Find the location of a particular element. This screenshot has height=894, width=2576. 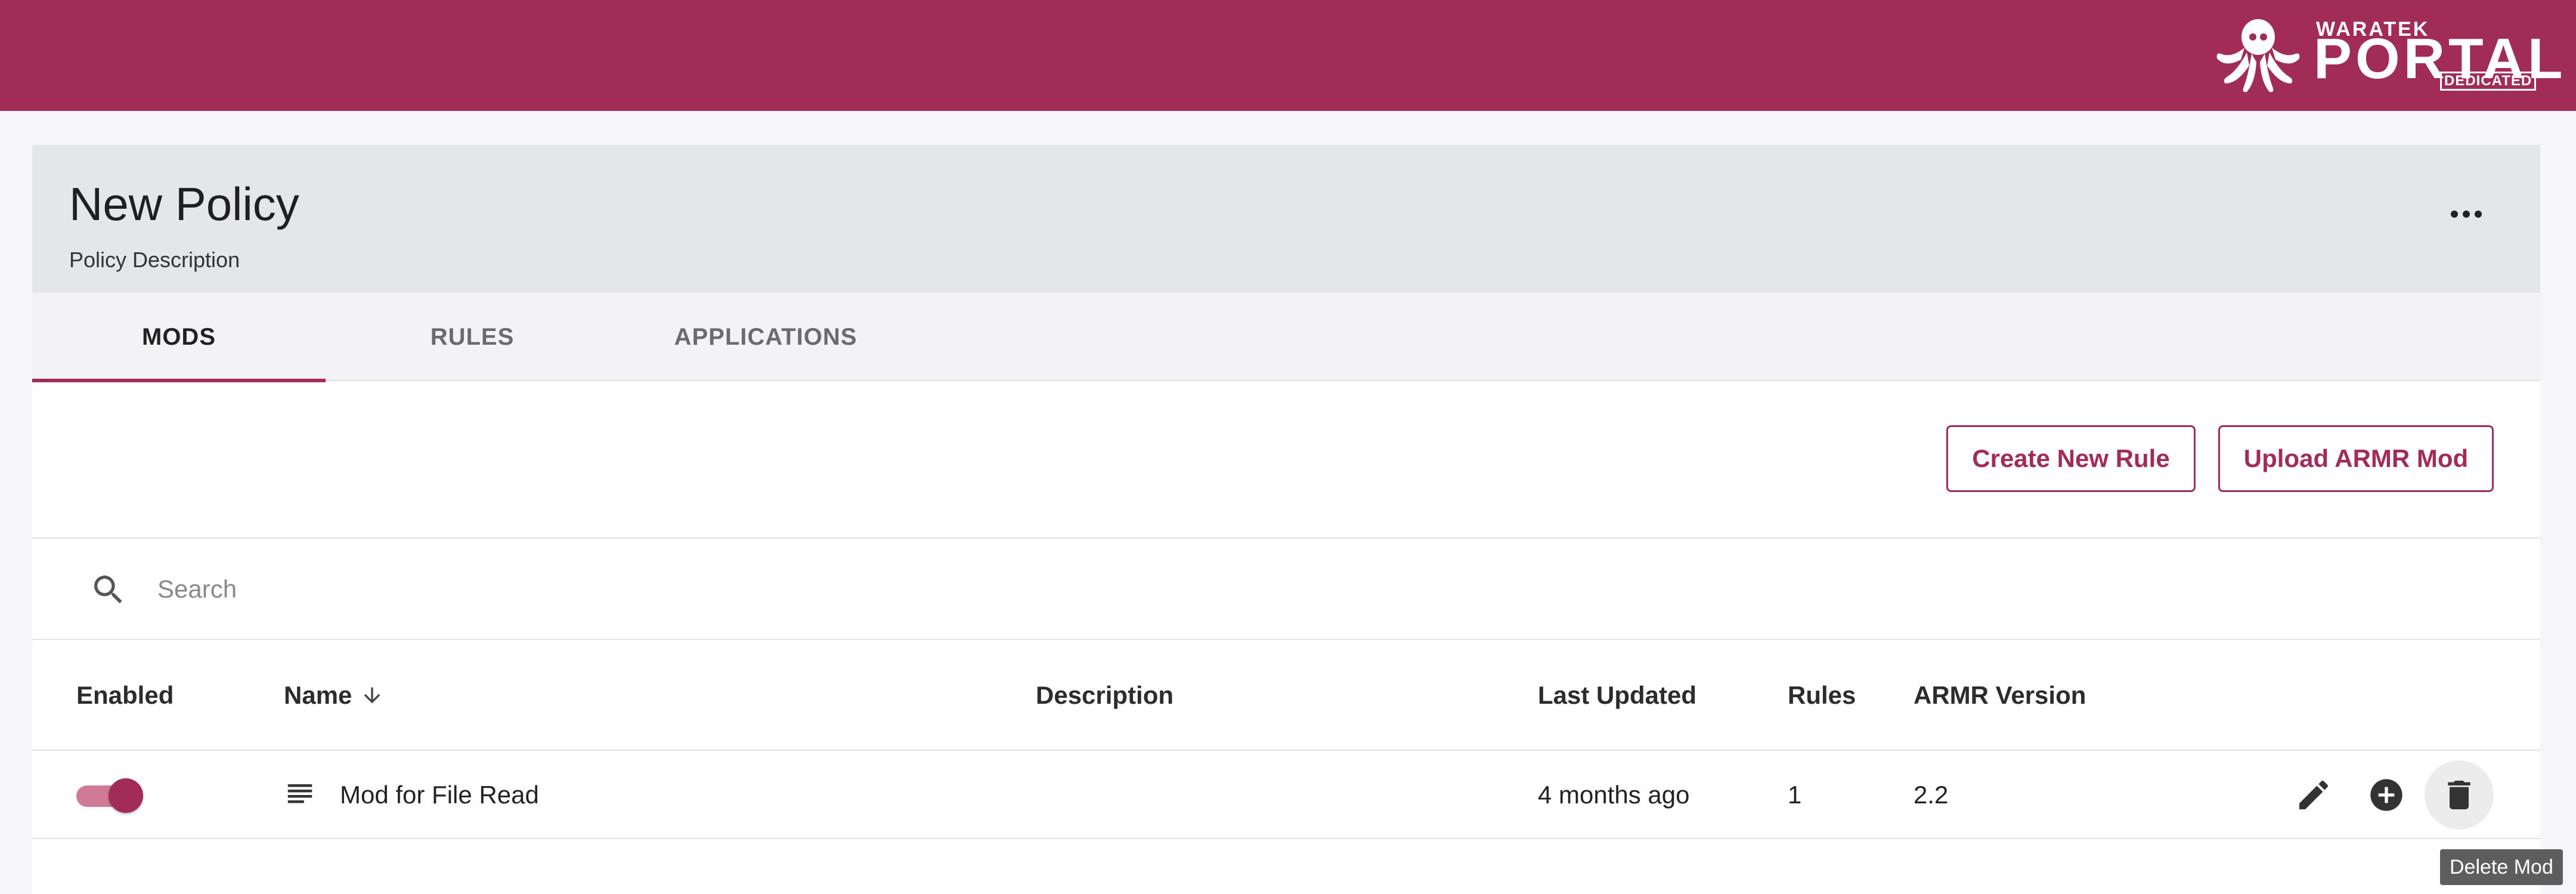

trash-icon is located at coordinates (2459, 795).